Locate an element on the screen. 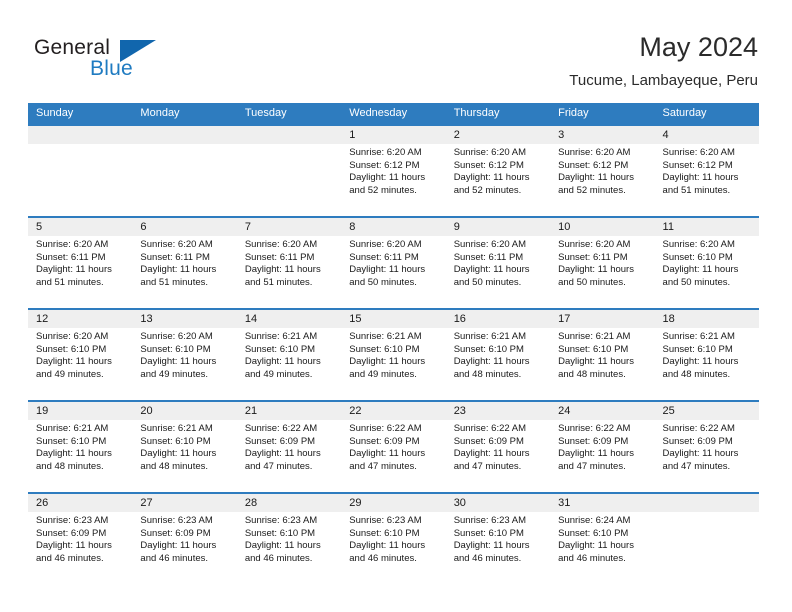 This screenshot has height=612, width=792. day-number: 21 is located at coordinates (251, 411).